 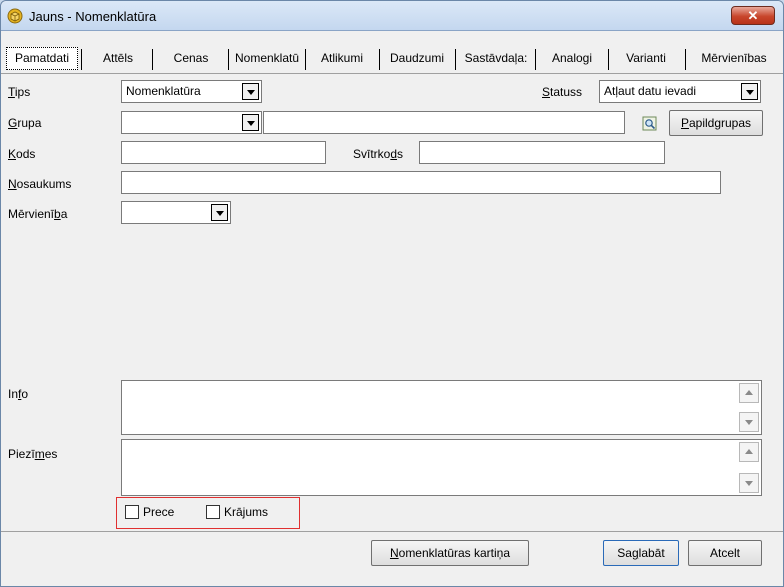 What do you see at coordinates (542, 152) in the screenshot?
I see `svitrkods-input` at bounding box center [542, 152].